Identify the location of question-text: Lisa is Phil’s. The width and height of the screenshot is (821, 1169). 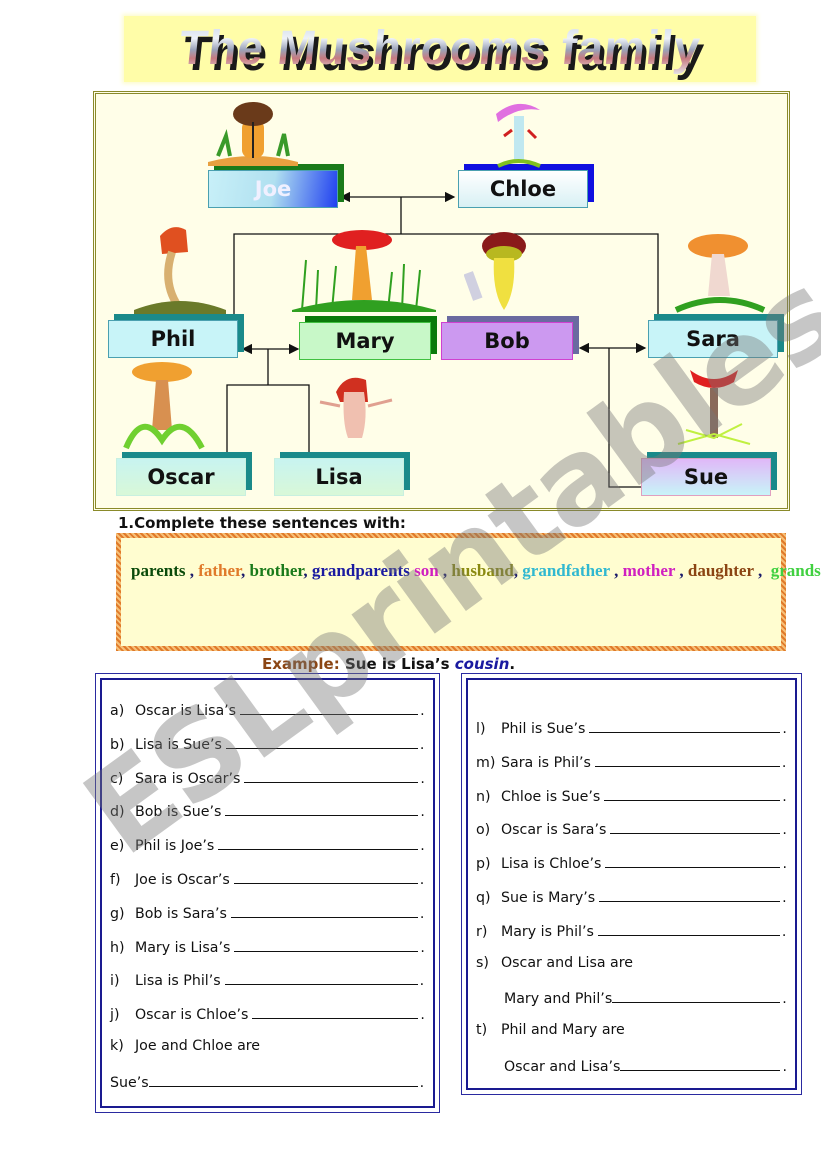
(178, 981).